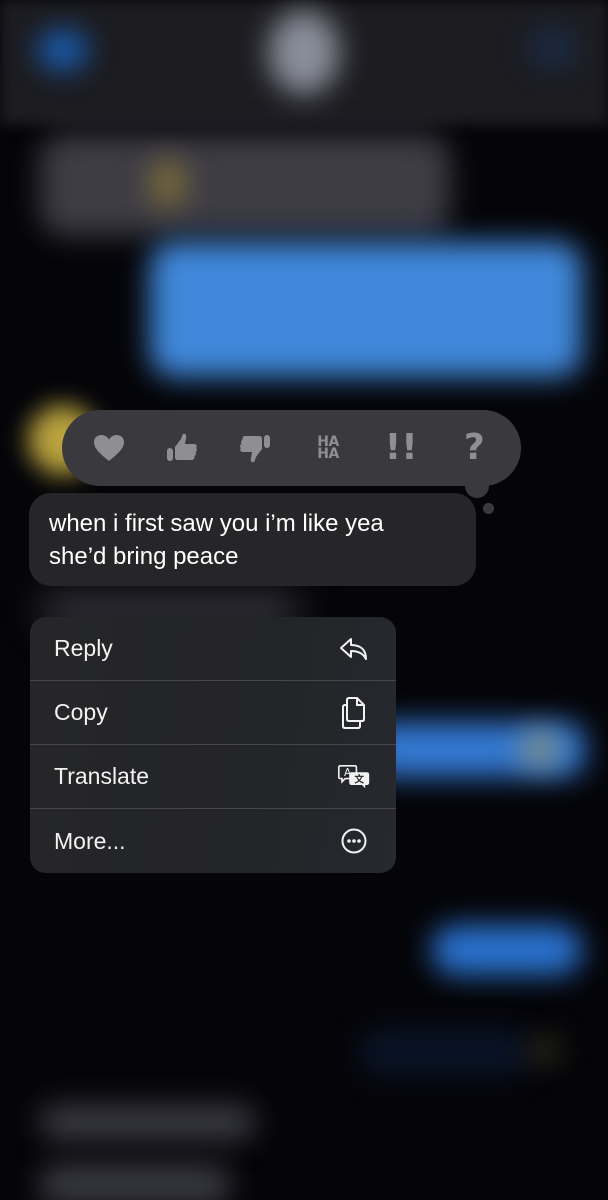  I want to click on haha-icon: HA HA, so click(328, 448).